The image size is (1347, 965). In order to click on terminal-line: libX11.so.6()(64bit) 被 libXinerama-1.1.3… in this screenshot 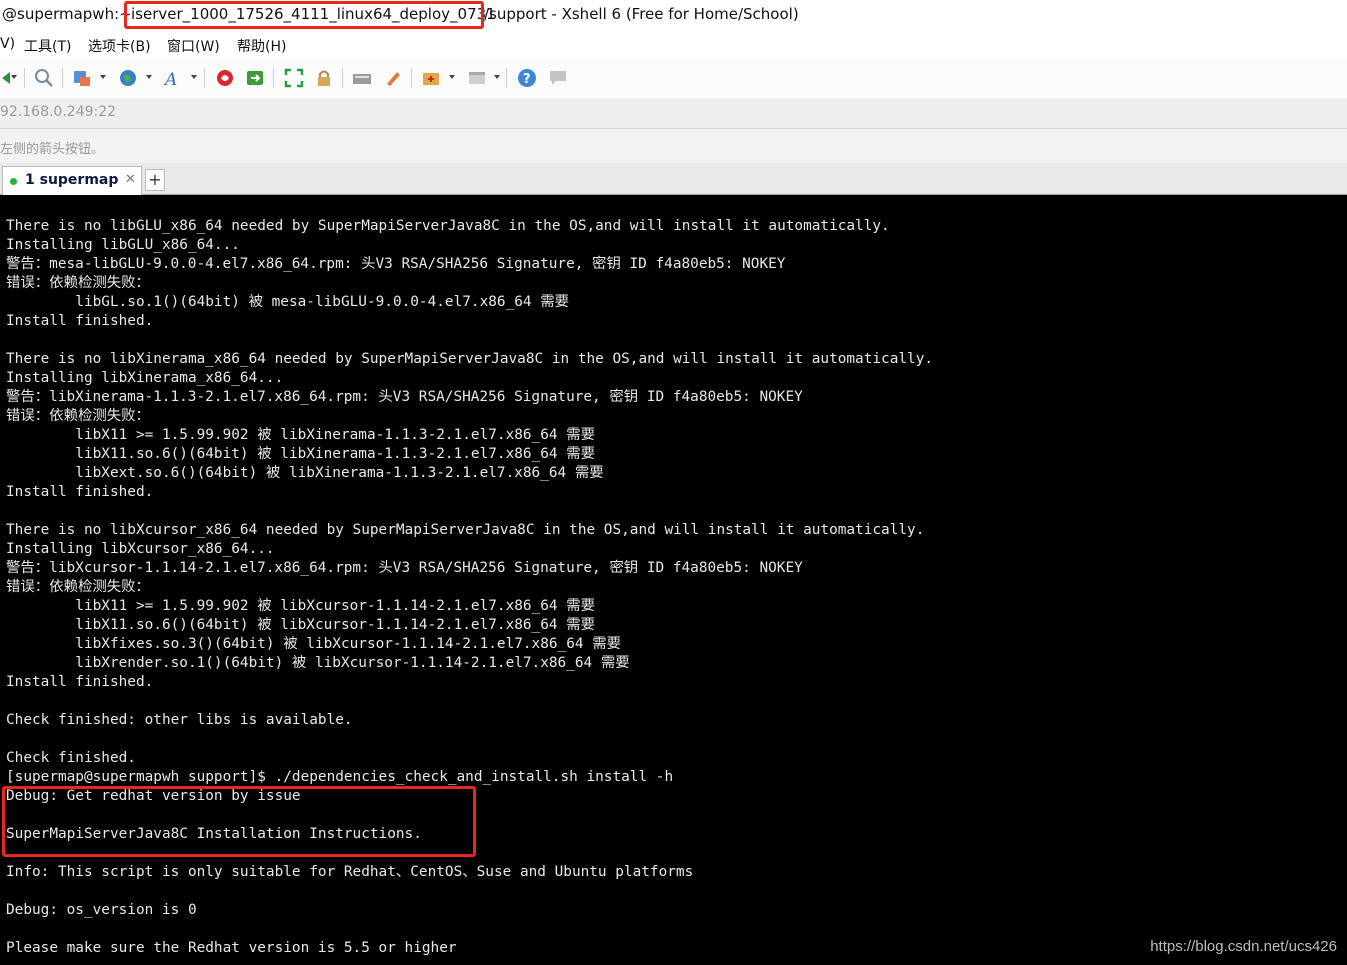, I will do `click(300, 454)`.